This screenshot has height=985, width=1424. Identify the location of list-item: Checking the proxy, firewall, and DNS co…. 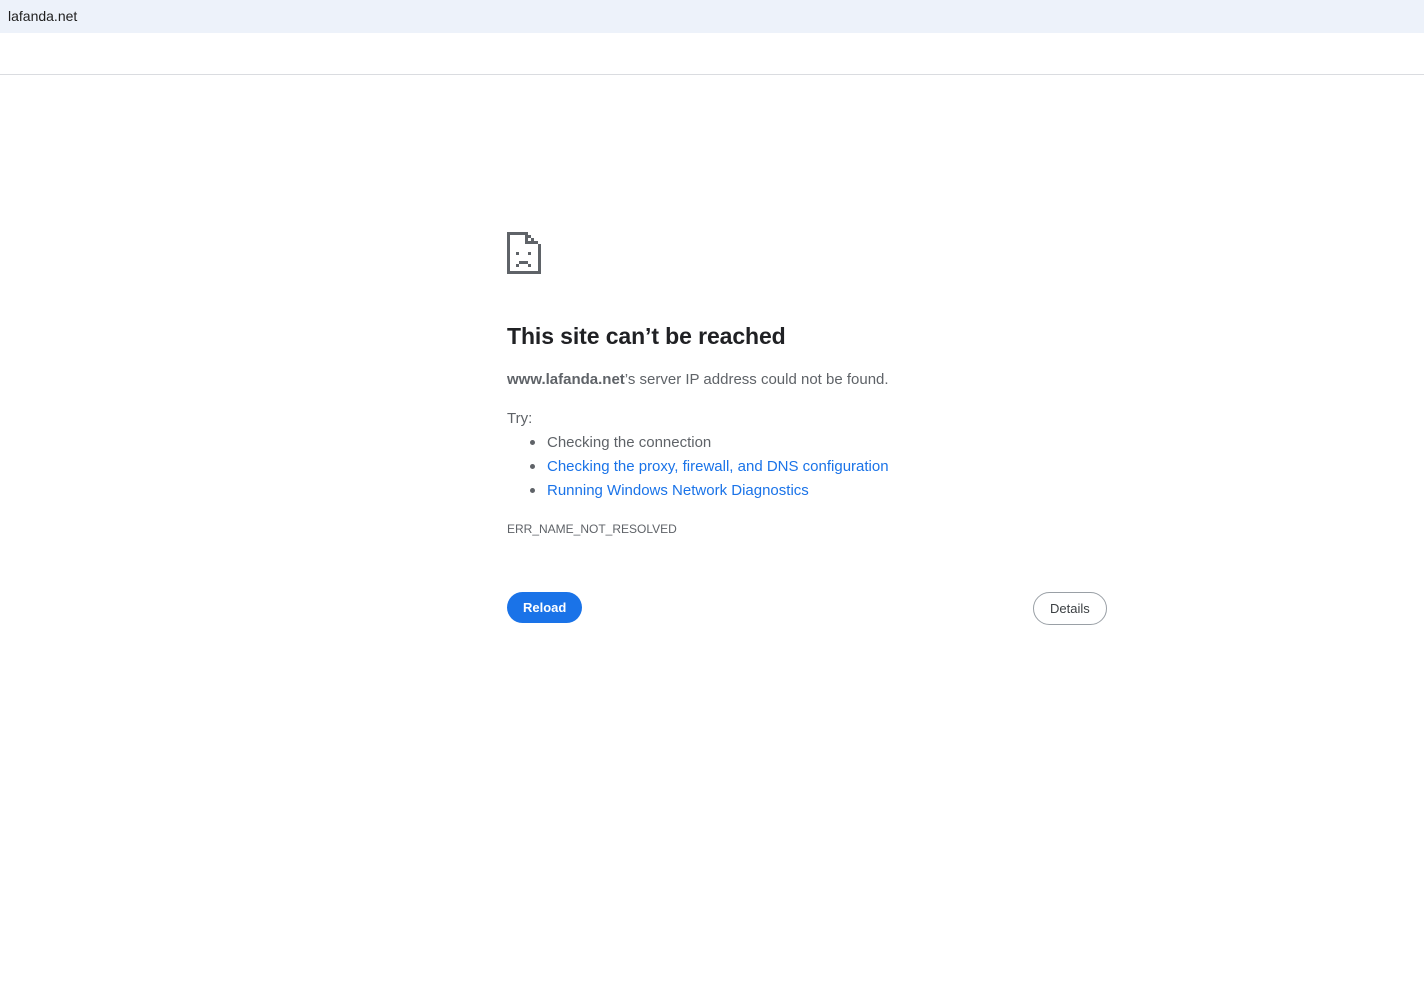
(709, 469).